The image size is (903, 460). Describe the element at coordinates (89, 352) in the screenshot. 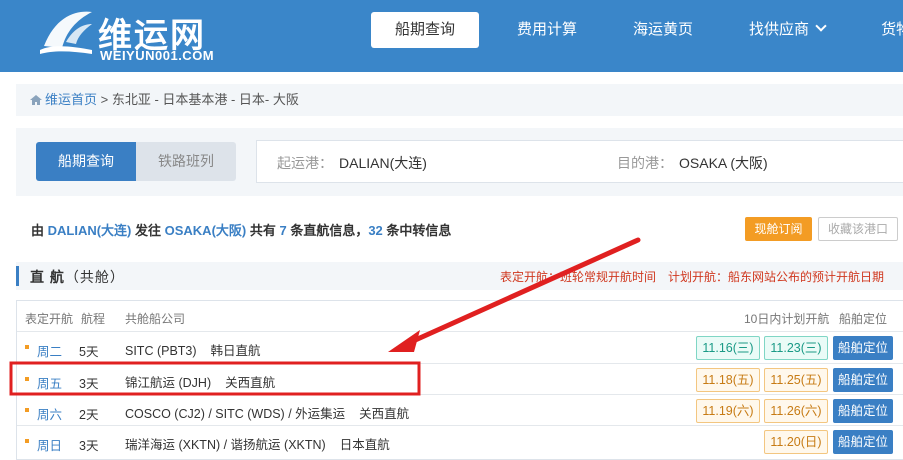

I see `row-duration: 5天` at that location.